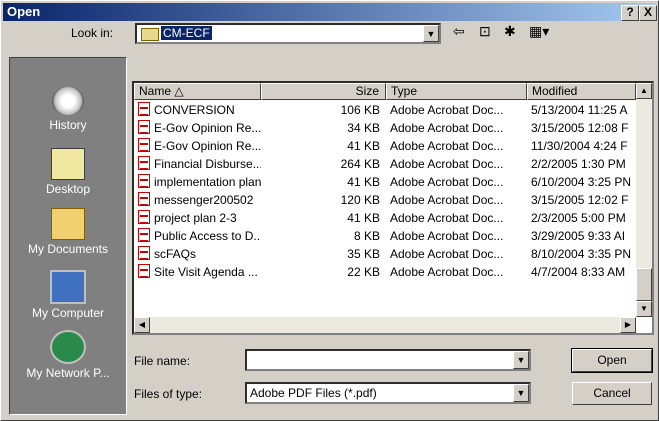 Image resolution: width=659 pixels, height=421 pixels. Describe the element at coordinates (612, 360) in the screenshot. I see `open-button: Open` at that location.